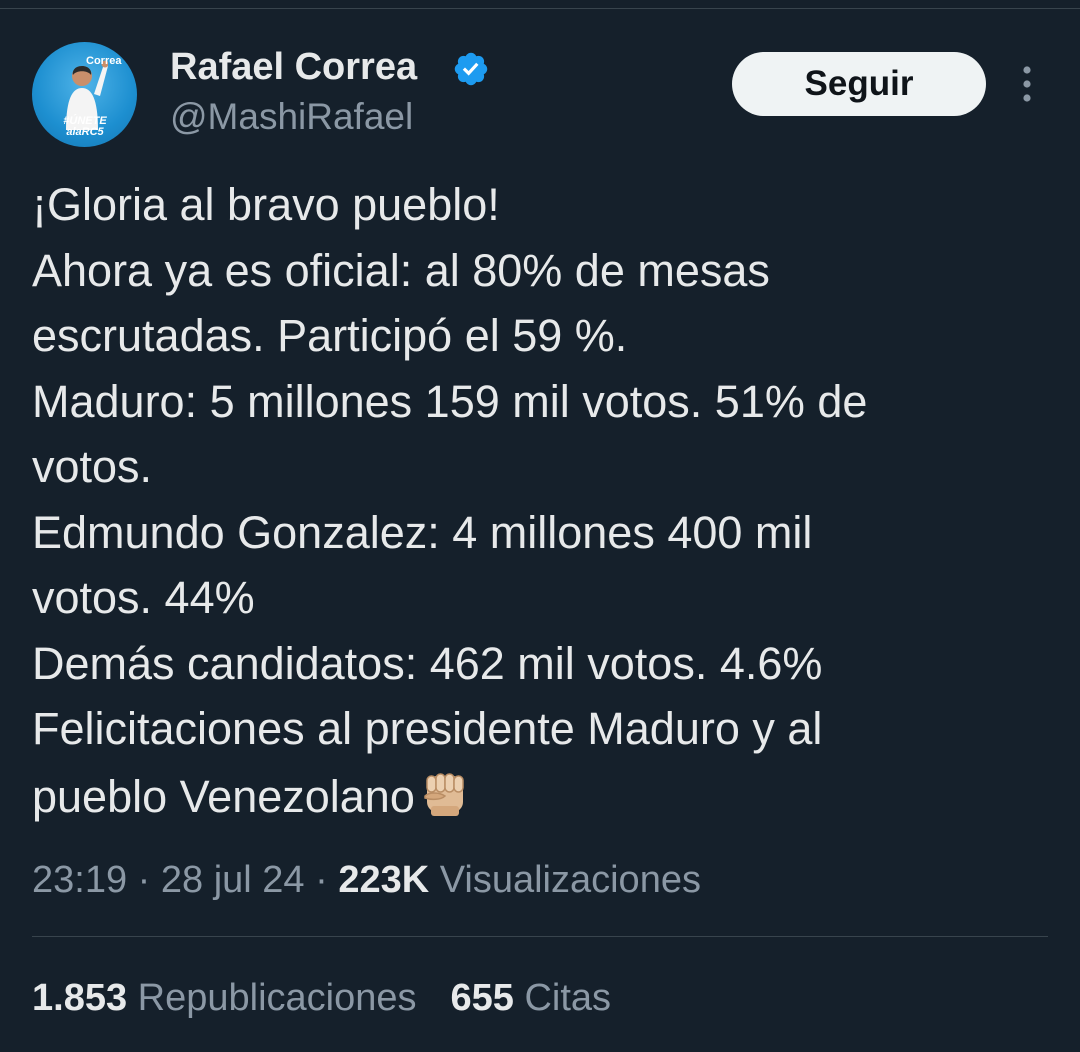 The image size is (1080, 1052). Describe the element at coordinates (266, 204) in the screenshot. I see `tweet-line: ¡Gloria al bravo pueblo!` at that location.